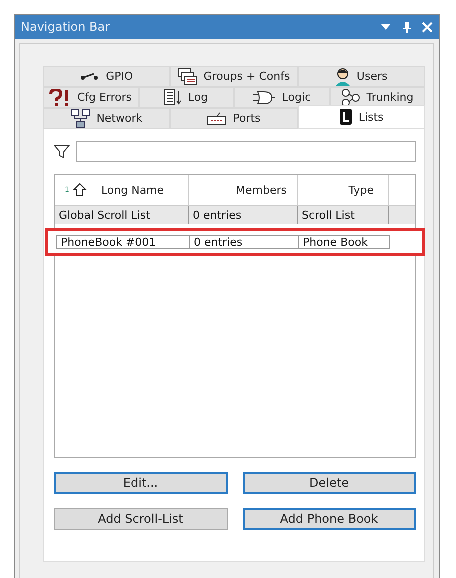  What do you see at coordinates (141, 519) in the screenshot?
I see `action-button: Add Scroll-List` at bounding box center [141, 519].